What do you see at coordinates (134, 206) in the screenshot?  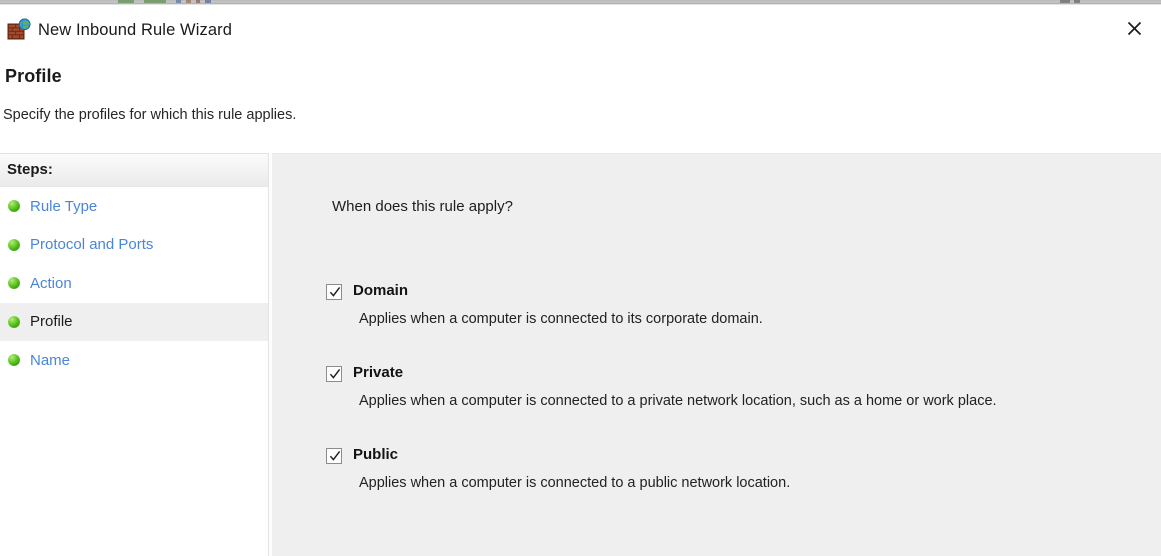 I see `sidebar-item-rule-type: Rule Type` at bounding box center [134, 206].